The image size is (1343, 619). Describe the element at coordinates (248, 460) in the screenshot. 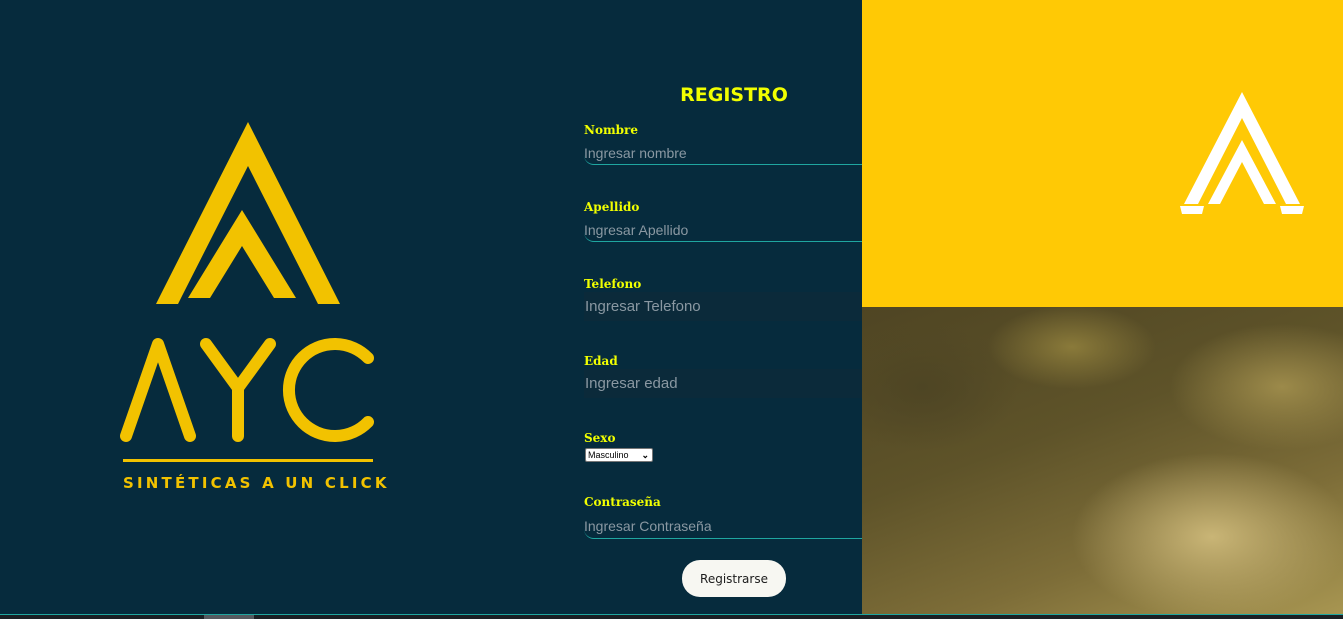

I see `tagline-divider` at that location.